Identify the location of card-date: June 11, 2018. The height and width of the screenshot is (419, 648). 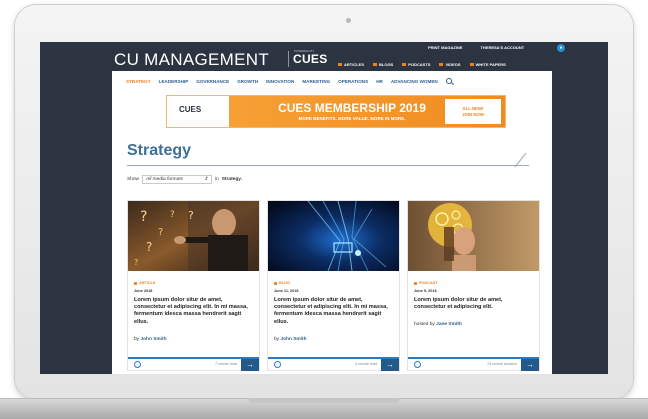
(286, 291).